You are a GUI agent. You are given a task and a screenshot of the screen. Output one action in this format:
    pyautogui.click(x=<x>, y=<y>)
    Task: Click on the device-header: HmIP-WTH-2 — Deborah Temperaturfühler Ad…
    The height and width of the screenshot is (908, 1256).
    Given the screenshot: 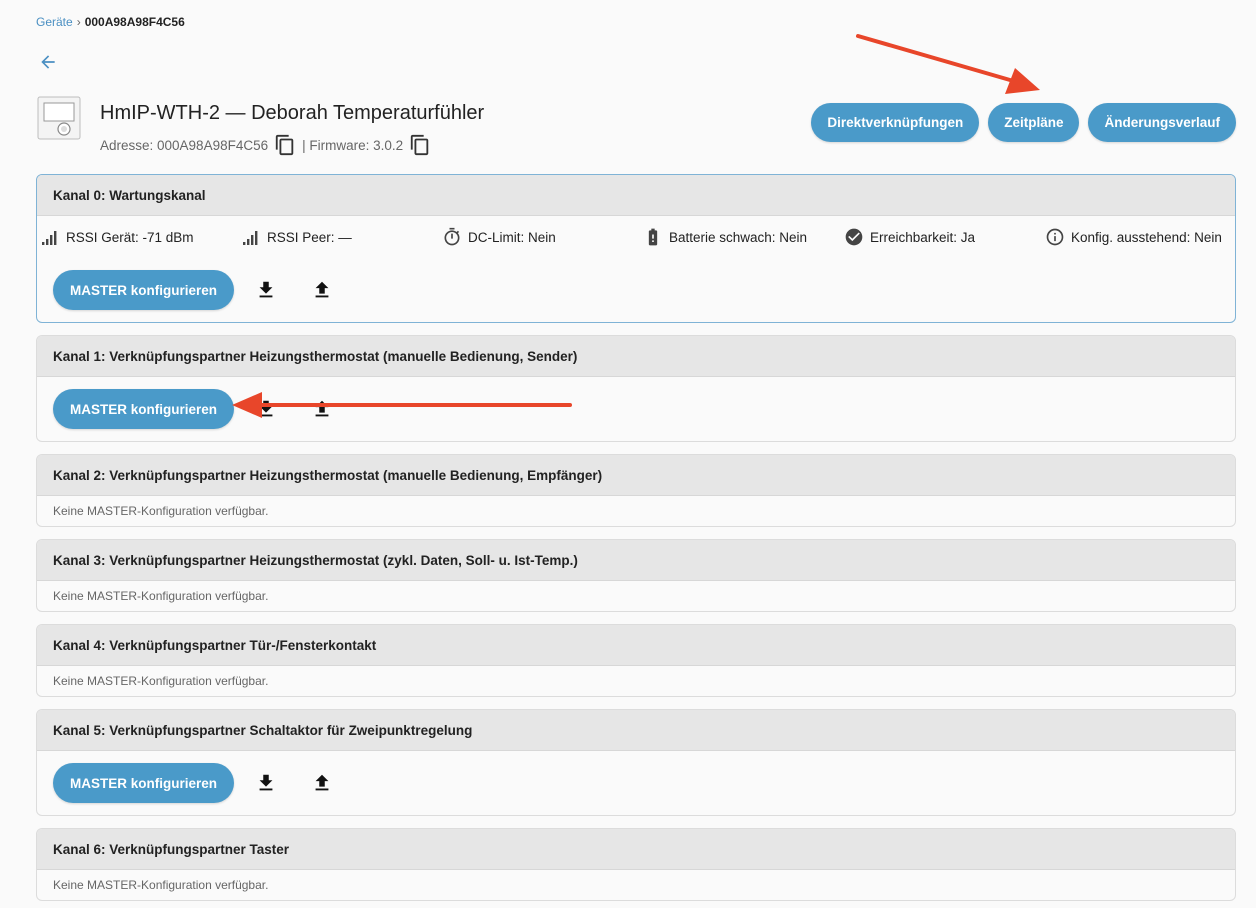 What is the action you would take?
    pyautogui.click(x=636, y=125)
    